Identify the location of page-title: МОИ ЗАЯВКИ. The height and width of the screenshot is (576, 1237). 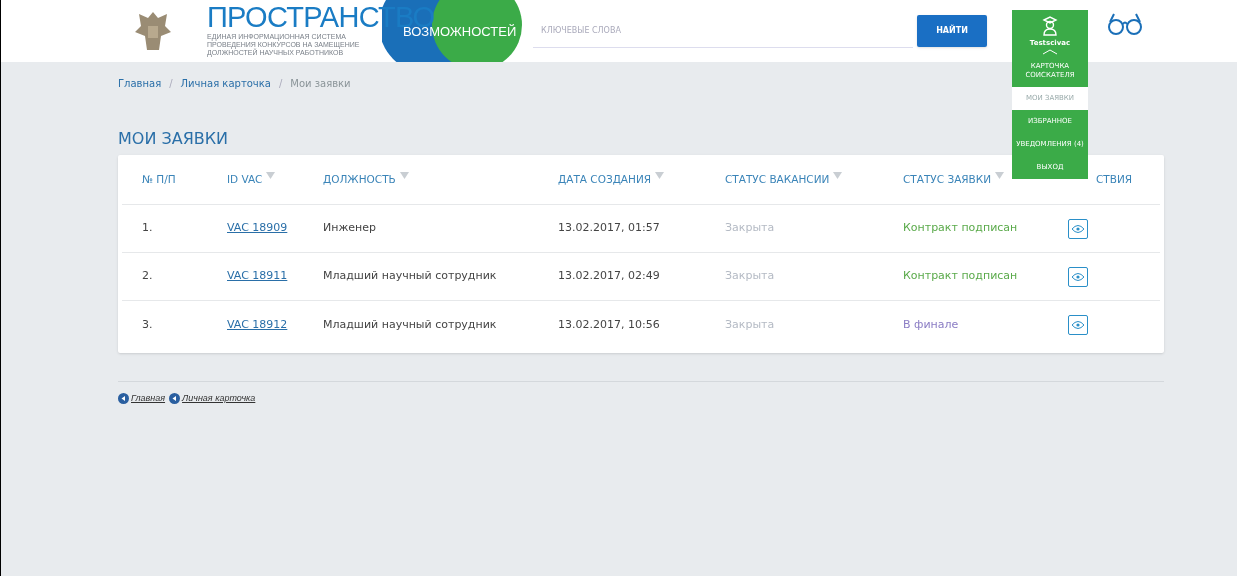
(173, 139).